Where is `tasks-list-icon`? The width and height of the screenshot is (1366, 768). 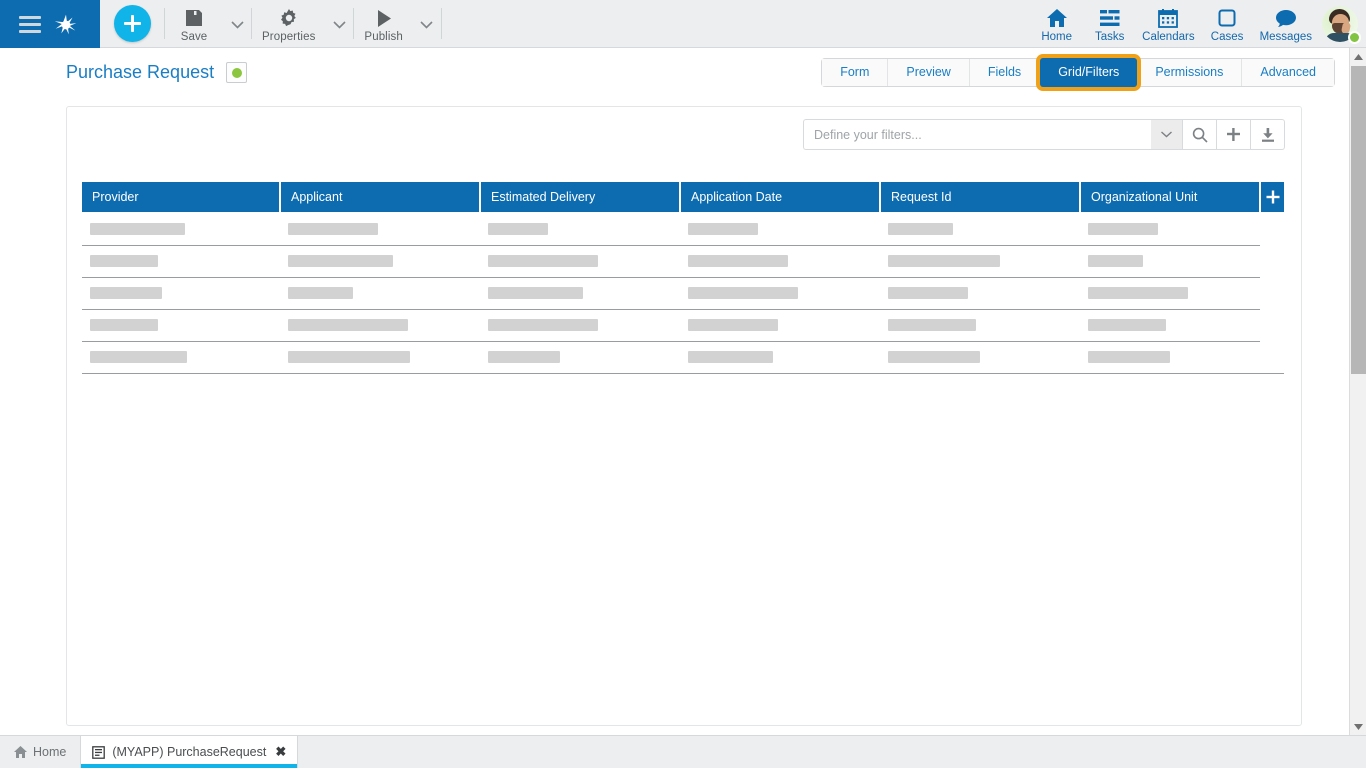 tasks-list-icon is located at coordinates (1110, 18).